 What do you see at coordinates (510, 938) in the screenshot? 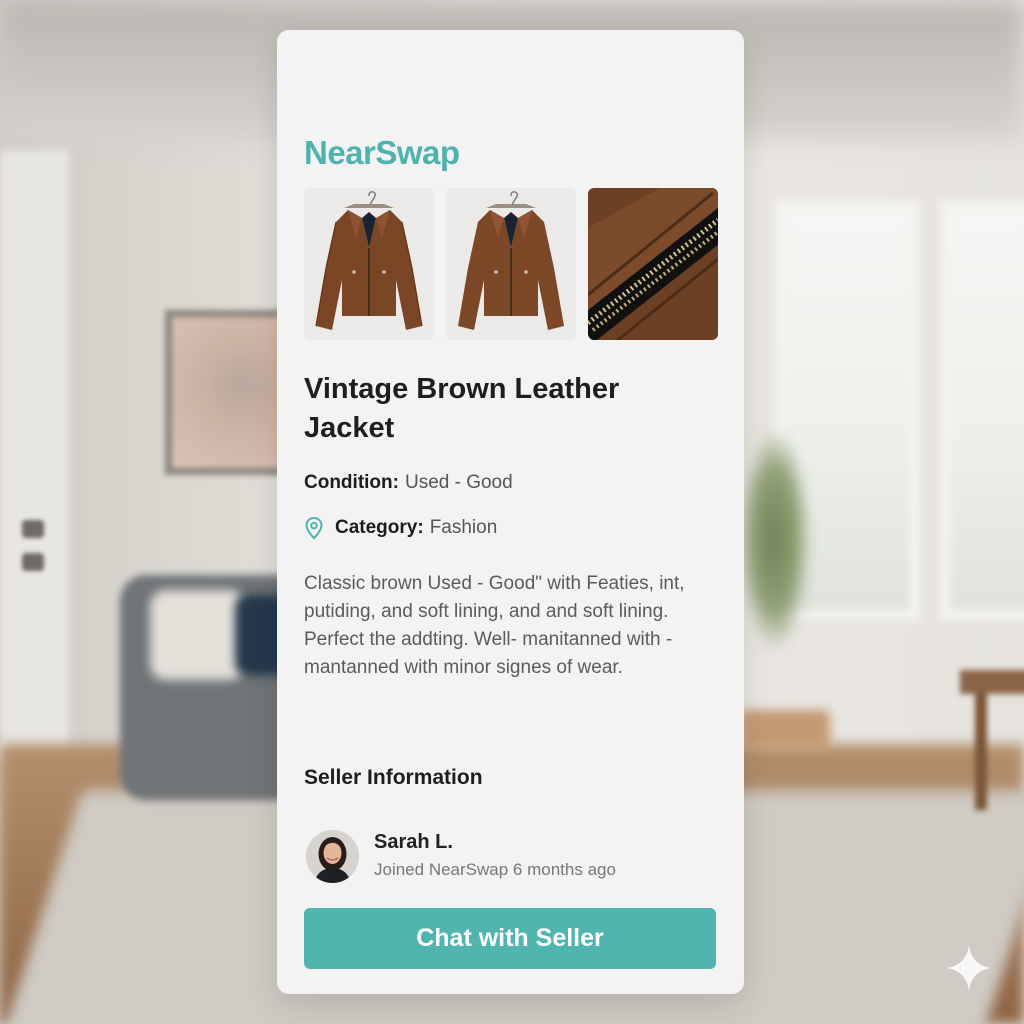
I see `chat-with-seller-button: Chat with Seller` at bounding box center [510, 938].